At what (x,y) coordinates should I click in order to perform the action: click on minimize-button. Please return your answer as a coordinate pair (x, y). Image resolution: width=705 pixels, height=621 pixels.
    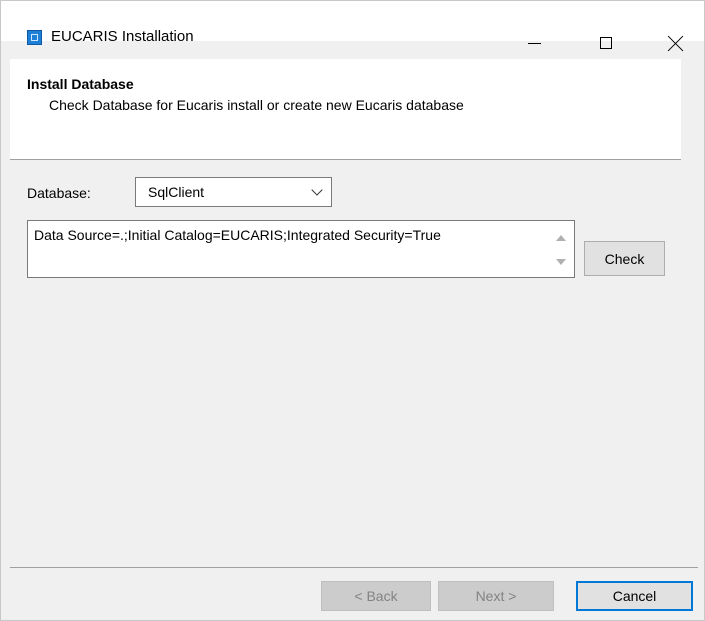
    Looking at the image, I should click on (534, 36).